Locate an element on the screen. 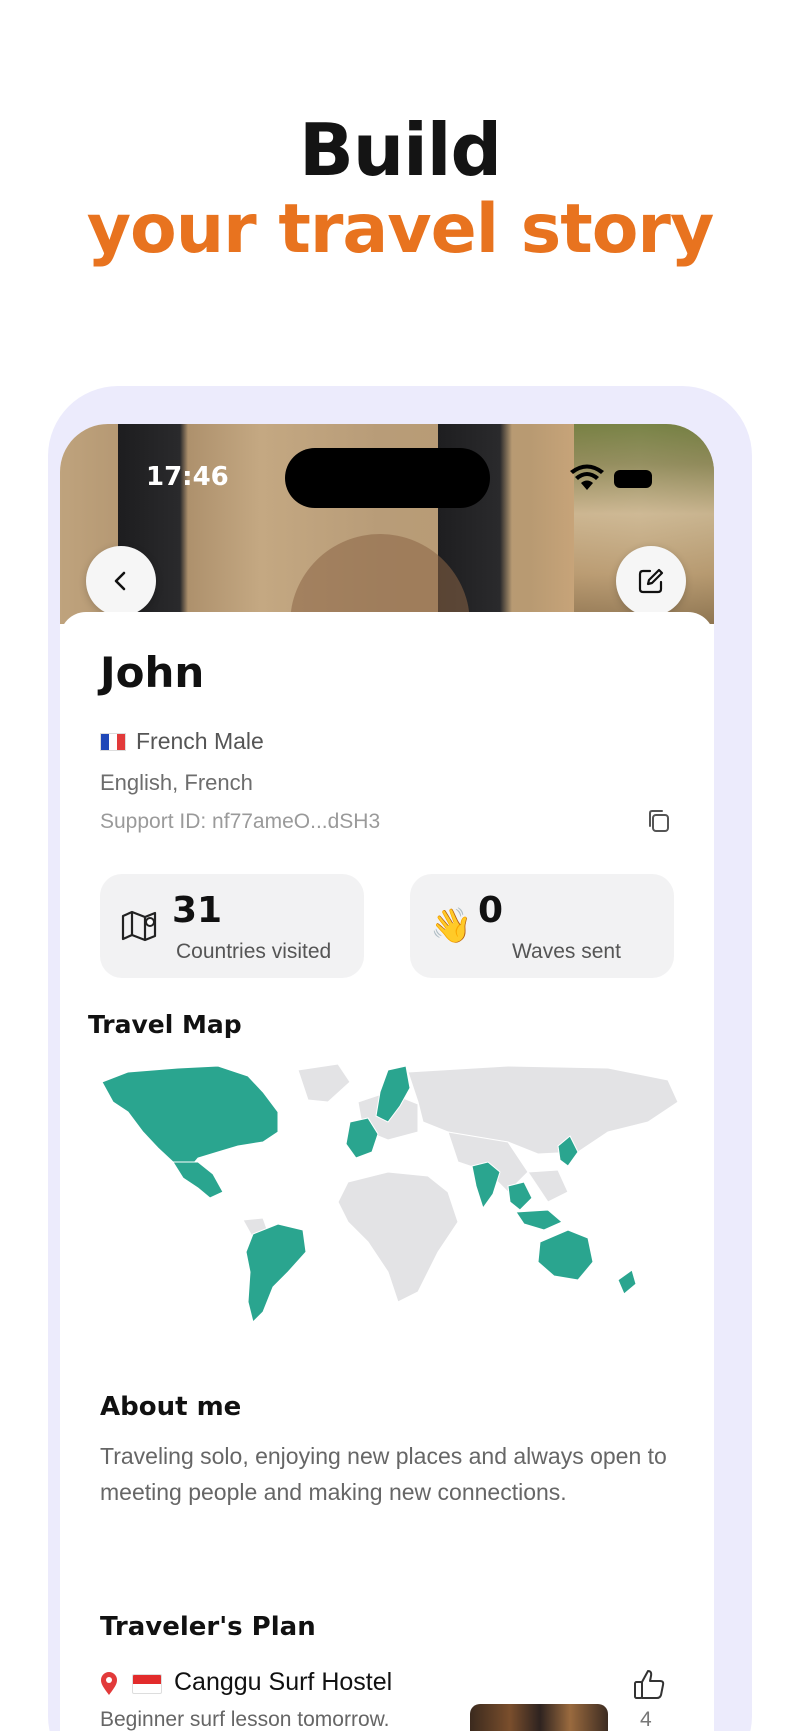 This screenshot has width=800, height=1731. edit-icon is located at coordinates (651, 581).